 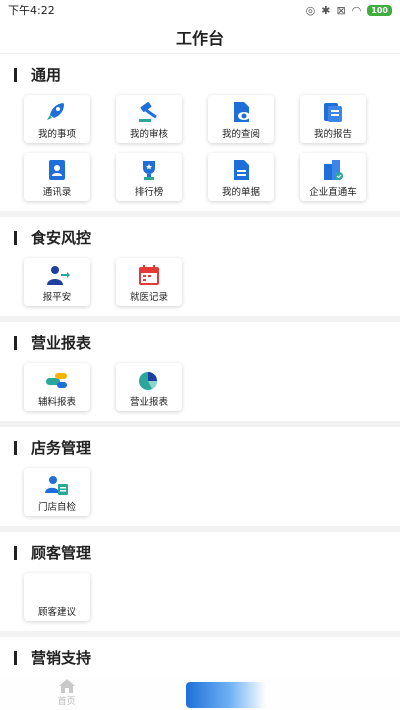 What do you see at coordinates (200, 581) in the screenshot?
I see `section-customer-management: 顾客管理 顾客建议` at bounding box center [200, 581].